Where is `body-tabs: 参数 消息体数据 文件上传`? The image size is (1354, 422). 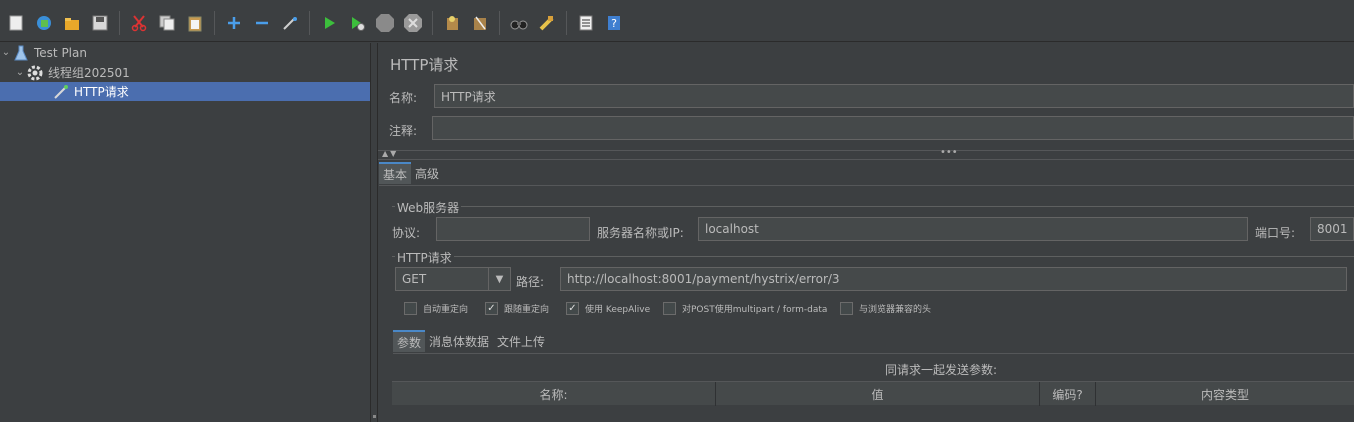
body-tabs: 参数 消息体数据 文件上传 is located at coordinates (471, 341).